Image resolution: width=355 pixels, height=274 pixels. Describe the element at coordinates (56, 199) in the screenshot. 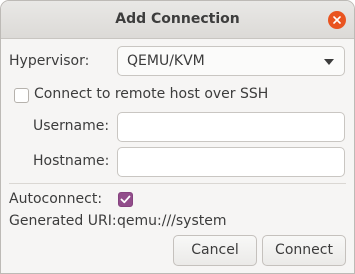

I see `autoconnect-label: Autoconnect:` at that location.